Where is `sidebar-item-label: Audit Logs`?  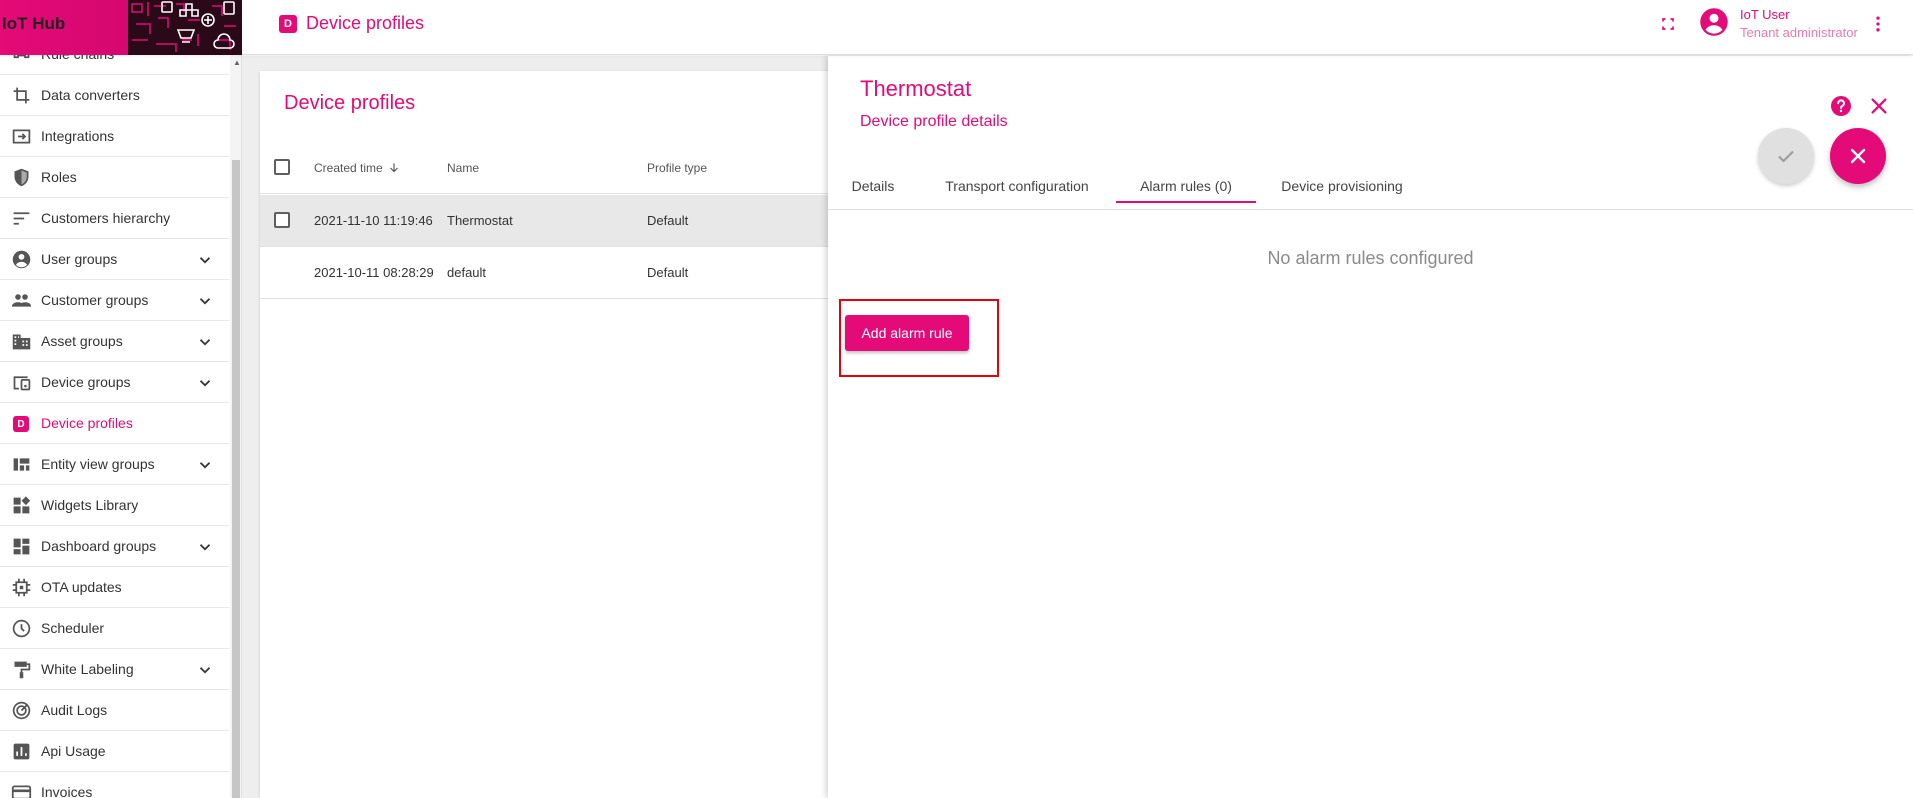
sidebar-item-label: Audit Logs is located at coordinates (74, 710).